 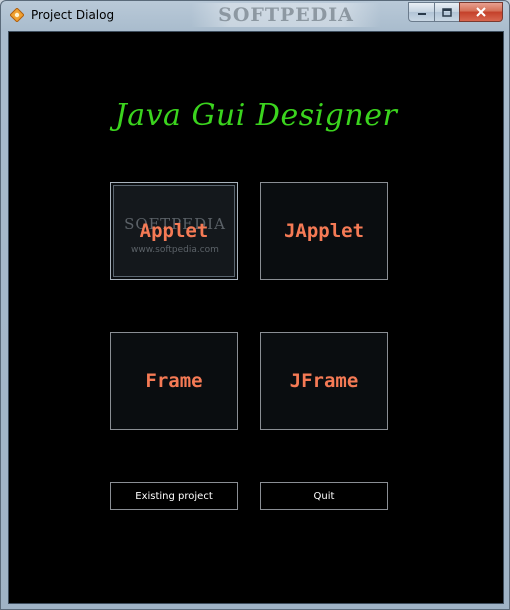 I want to click on app-heading: Java Gui Designer, so click(x=256, y=115).